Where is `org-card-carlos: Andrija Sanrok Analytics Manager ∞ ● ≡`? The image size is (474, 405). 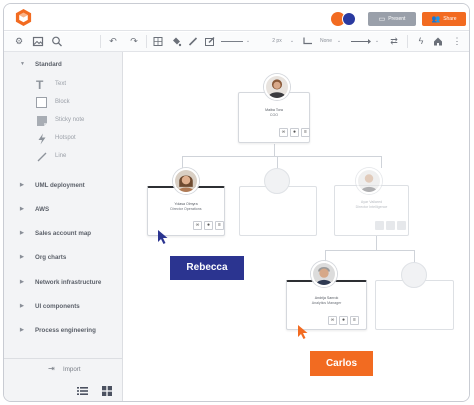
org-card-carlos: Andrija Sanrok Analytics Manager ∞ ● ≡ is located at coordinates (326, 305).